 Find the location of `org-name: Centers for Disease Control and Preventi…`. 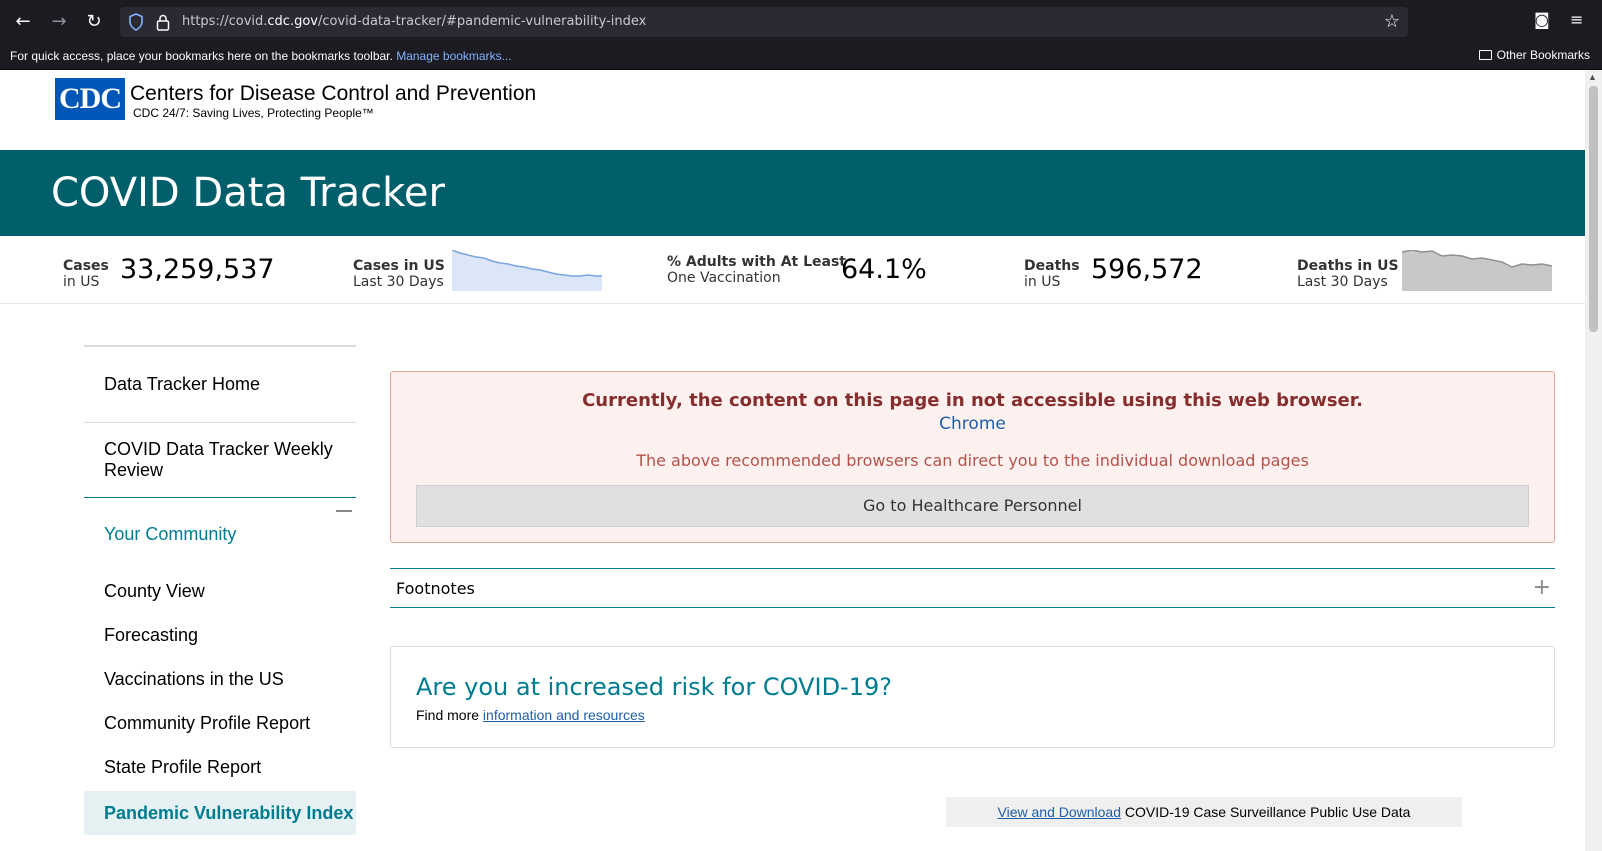

org-name: Centers for Disease Control and Preventi… is located at coordinates (333, 94).